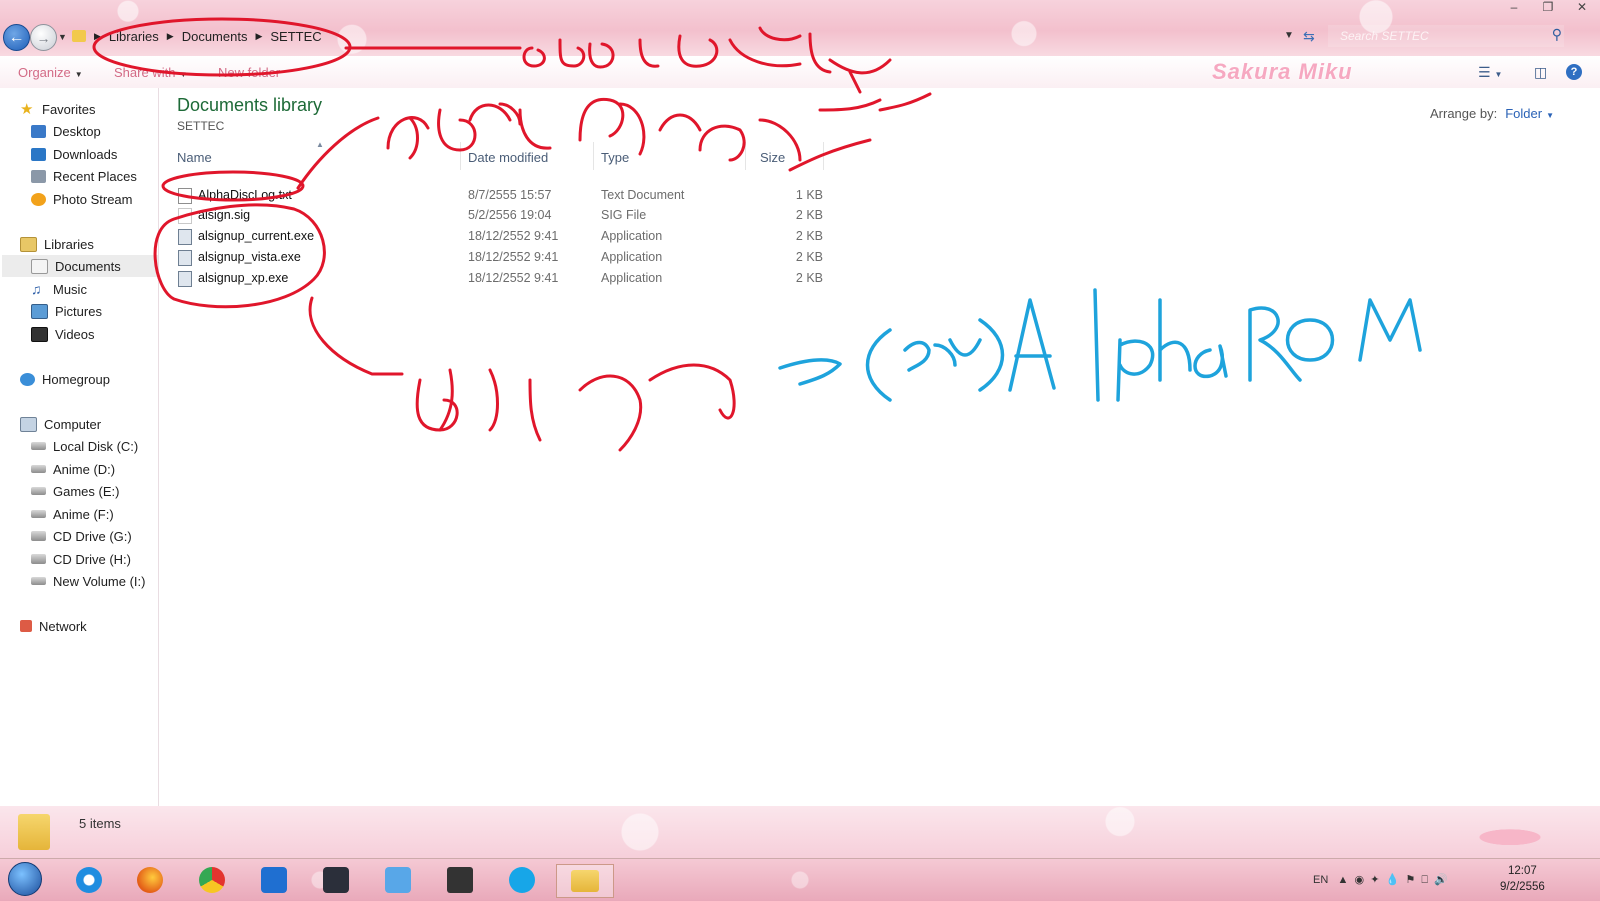 Image resolution: width=1600 pixels, height=901 pixels. What do you see at coordinates (84, 176) in the screenshot?
I see `nav-recent-places: Recent Places` at bounding box center [84, 176].